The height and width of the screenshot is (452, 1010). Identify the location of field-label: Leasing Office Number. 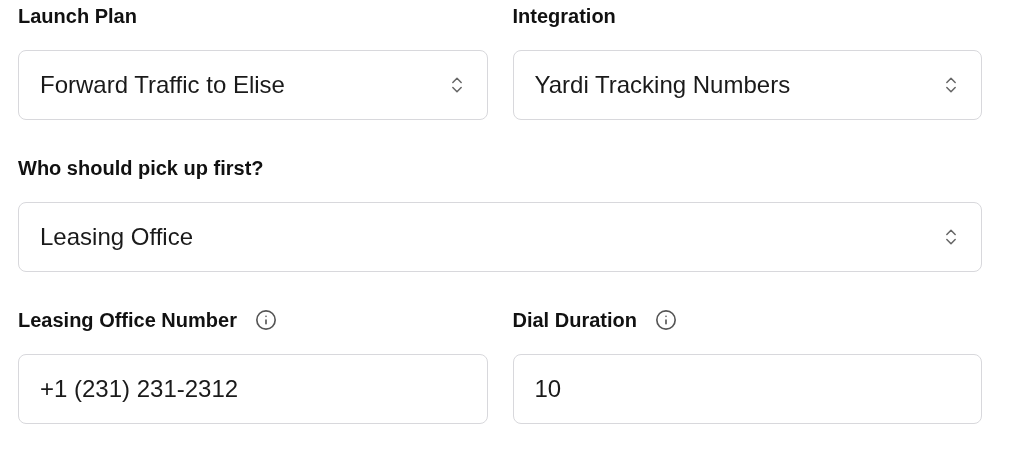
(127, 320).